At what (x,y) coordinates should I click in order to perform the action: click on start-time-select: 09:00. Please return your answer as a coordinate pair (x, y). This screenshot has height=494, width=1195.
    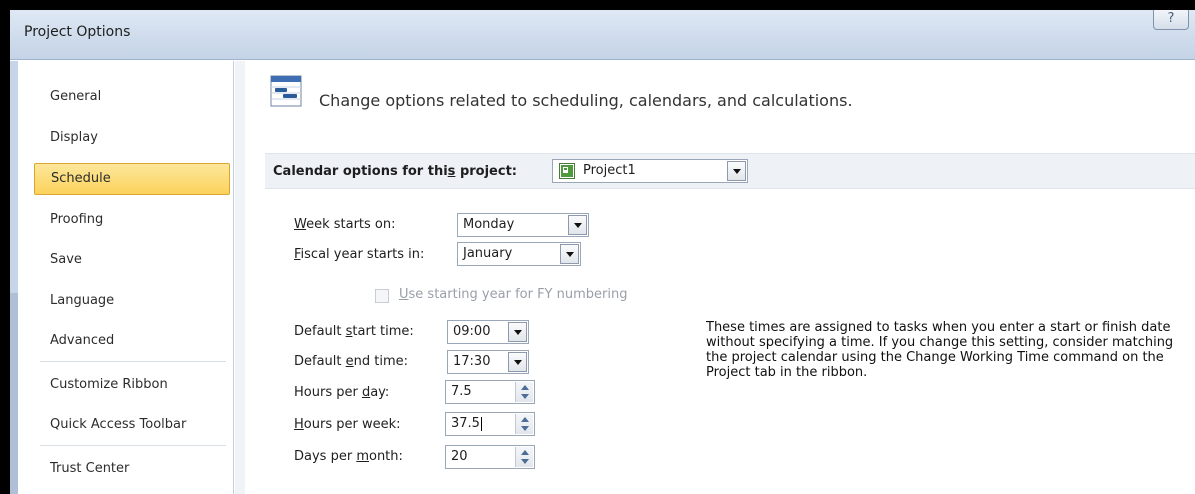
    Looking at the image, I should click on (488, 332).